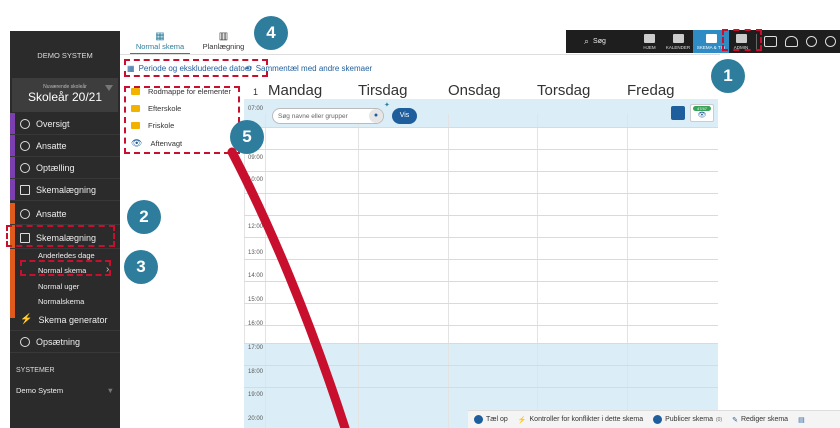  I want to click on count-button: Tæl op, so click(491, 419).